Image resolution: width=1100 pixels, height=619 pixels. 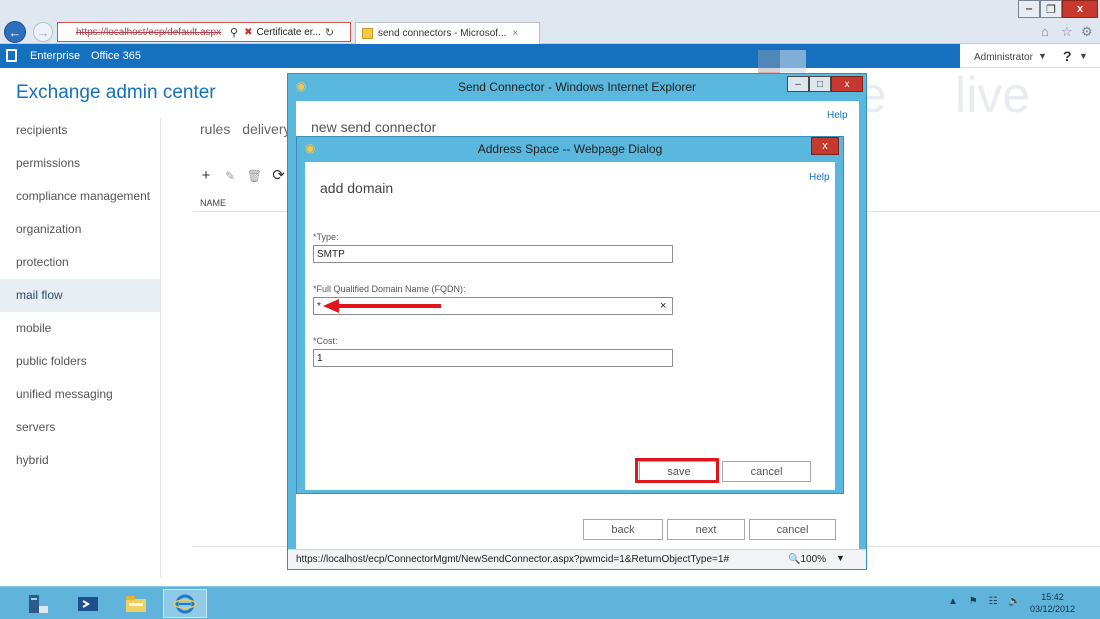 I want to click on nav-office-365: Office 365, so click(x=116, y=56).